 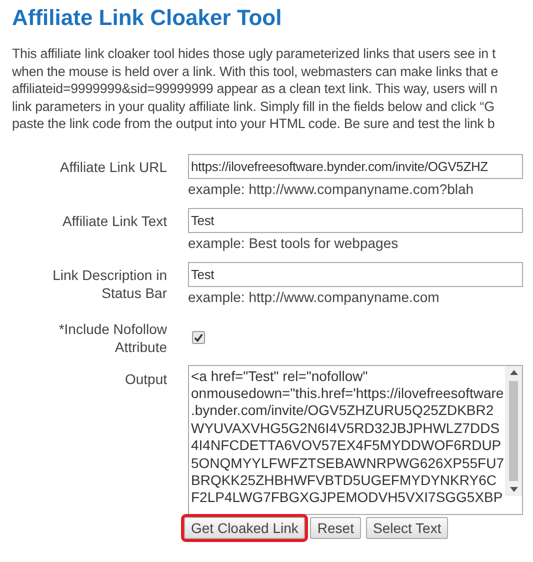 I want to click on output-text: 5ONQMYYLFWFZTSEBAWNRPWG626XP55FU7, so click(x=347, y=463).